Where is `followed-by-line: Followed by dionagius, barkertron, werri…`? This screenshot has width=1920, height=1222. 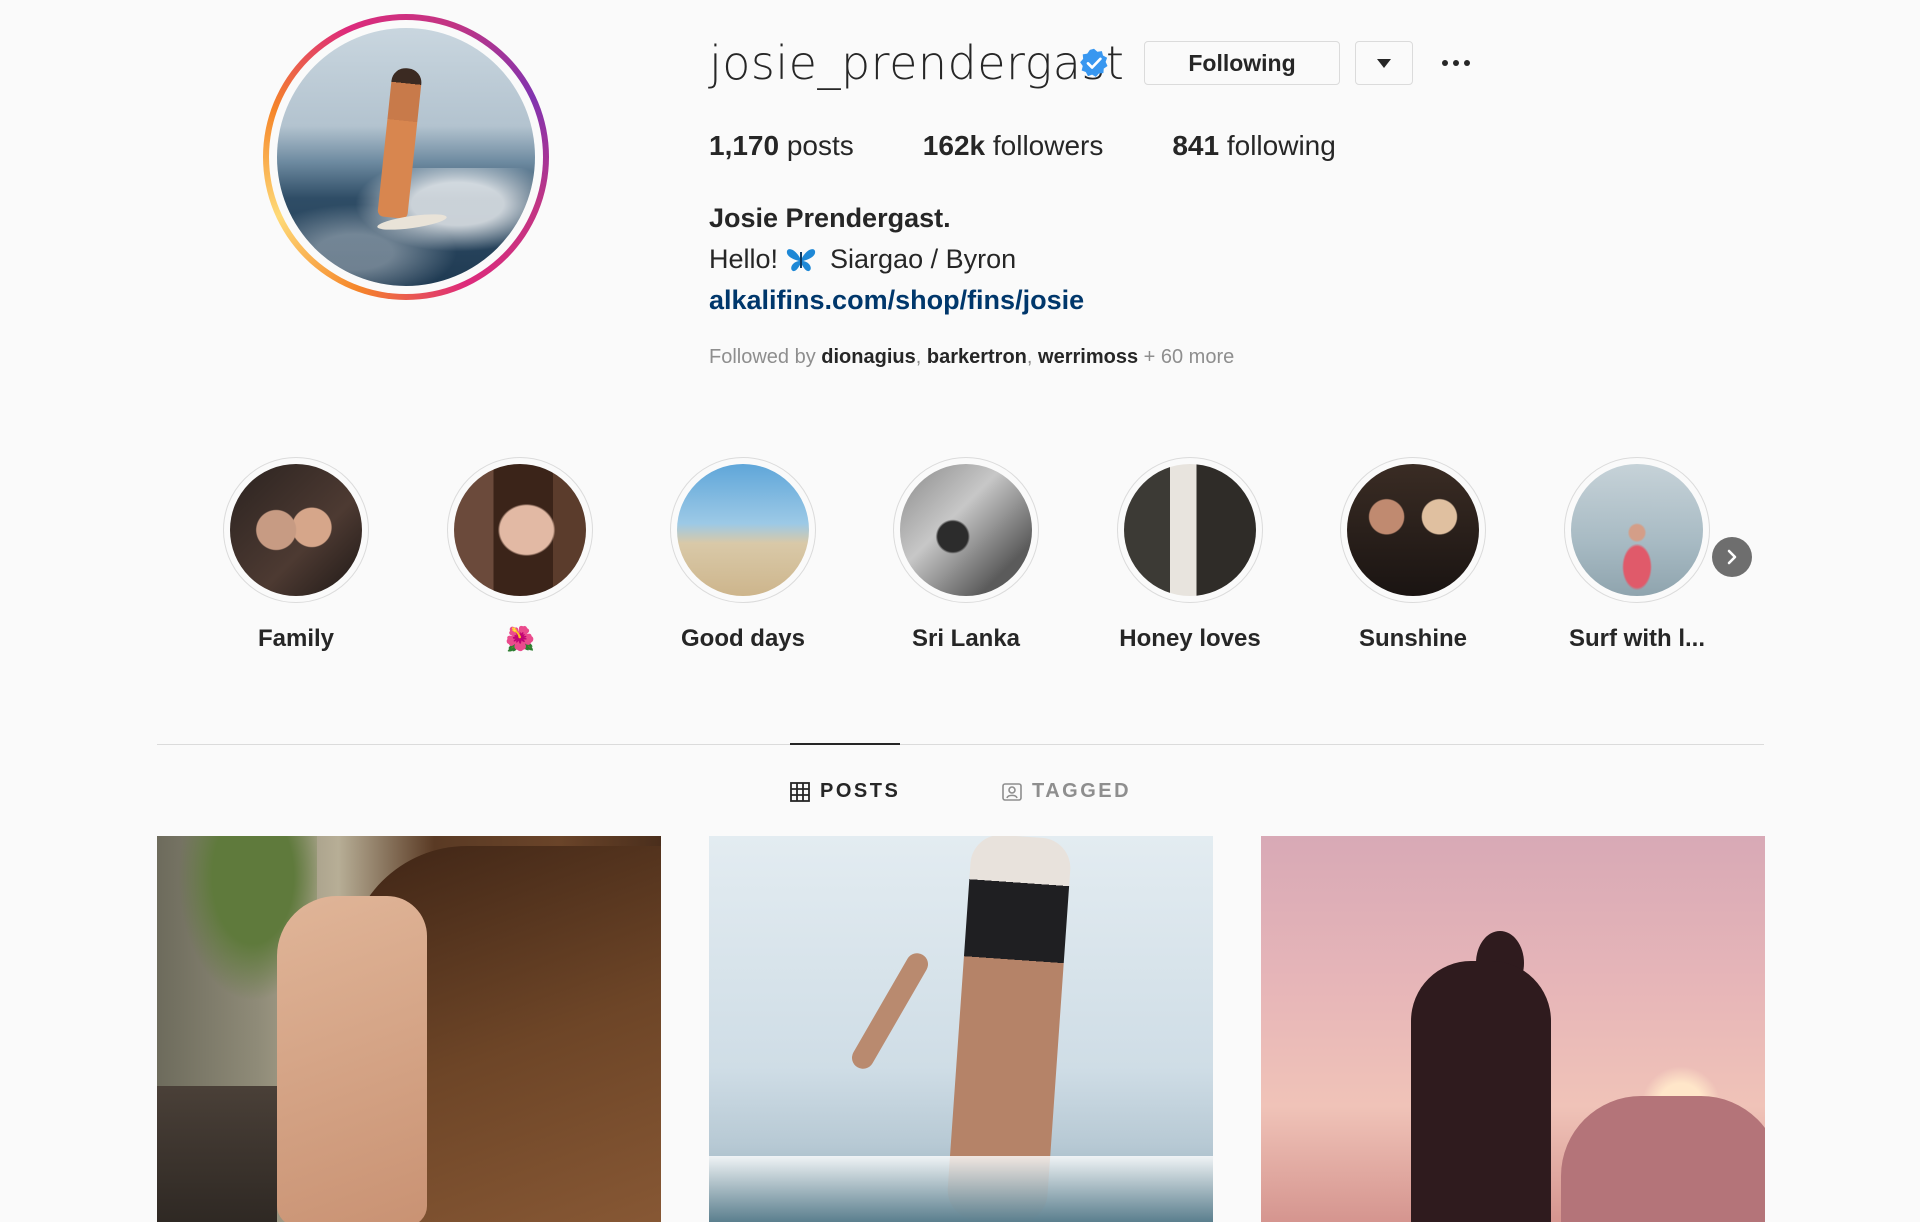 followed-by-line: Followed by dionagius, barkertron, werri… is located at coordinates (971, 357).